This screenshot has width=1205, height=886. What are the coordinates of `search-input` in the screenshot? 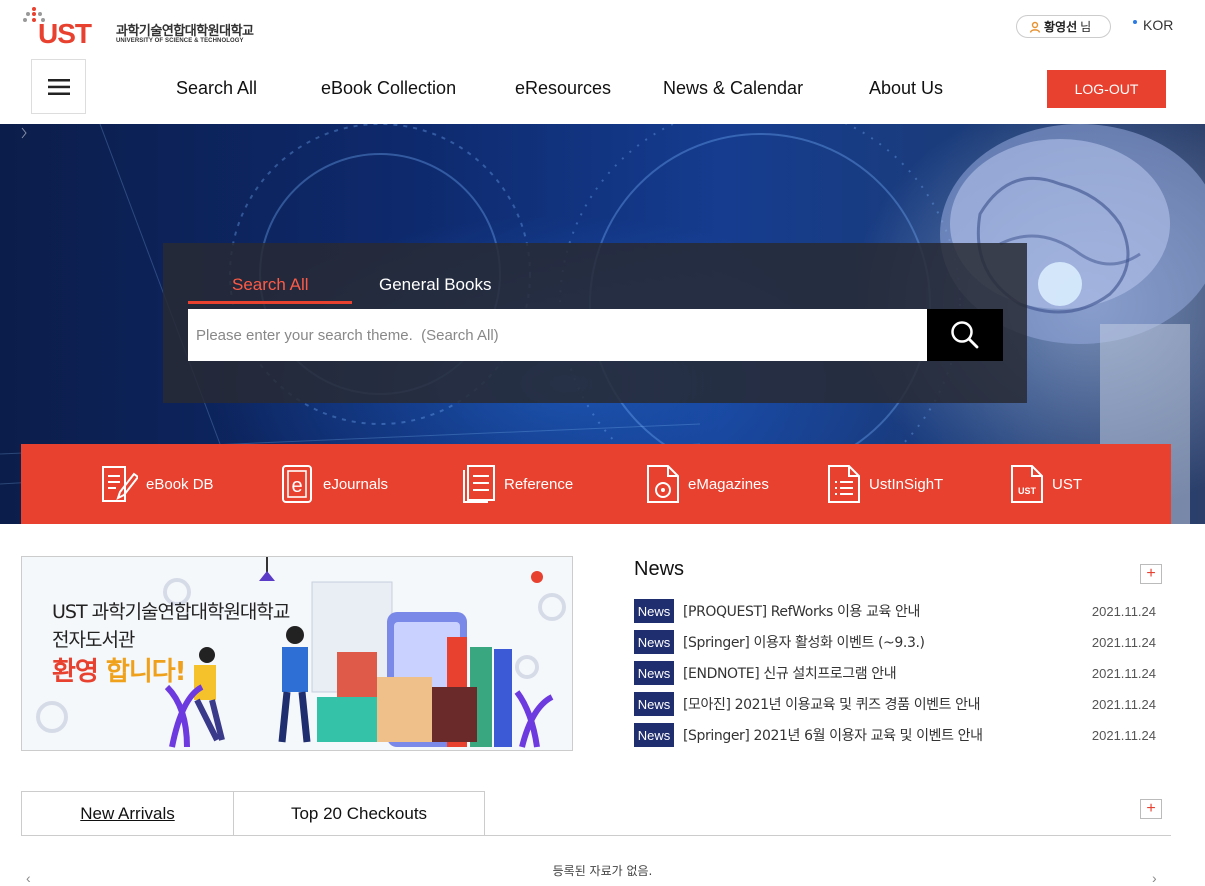 It's located at (558, 335).